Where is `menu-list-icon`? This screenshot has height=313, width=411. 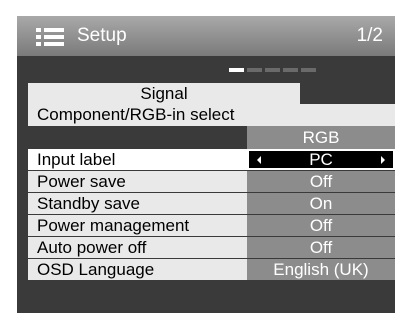
menu-list-icon is located at coordinates (50, 37).